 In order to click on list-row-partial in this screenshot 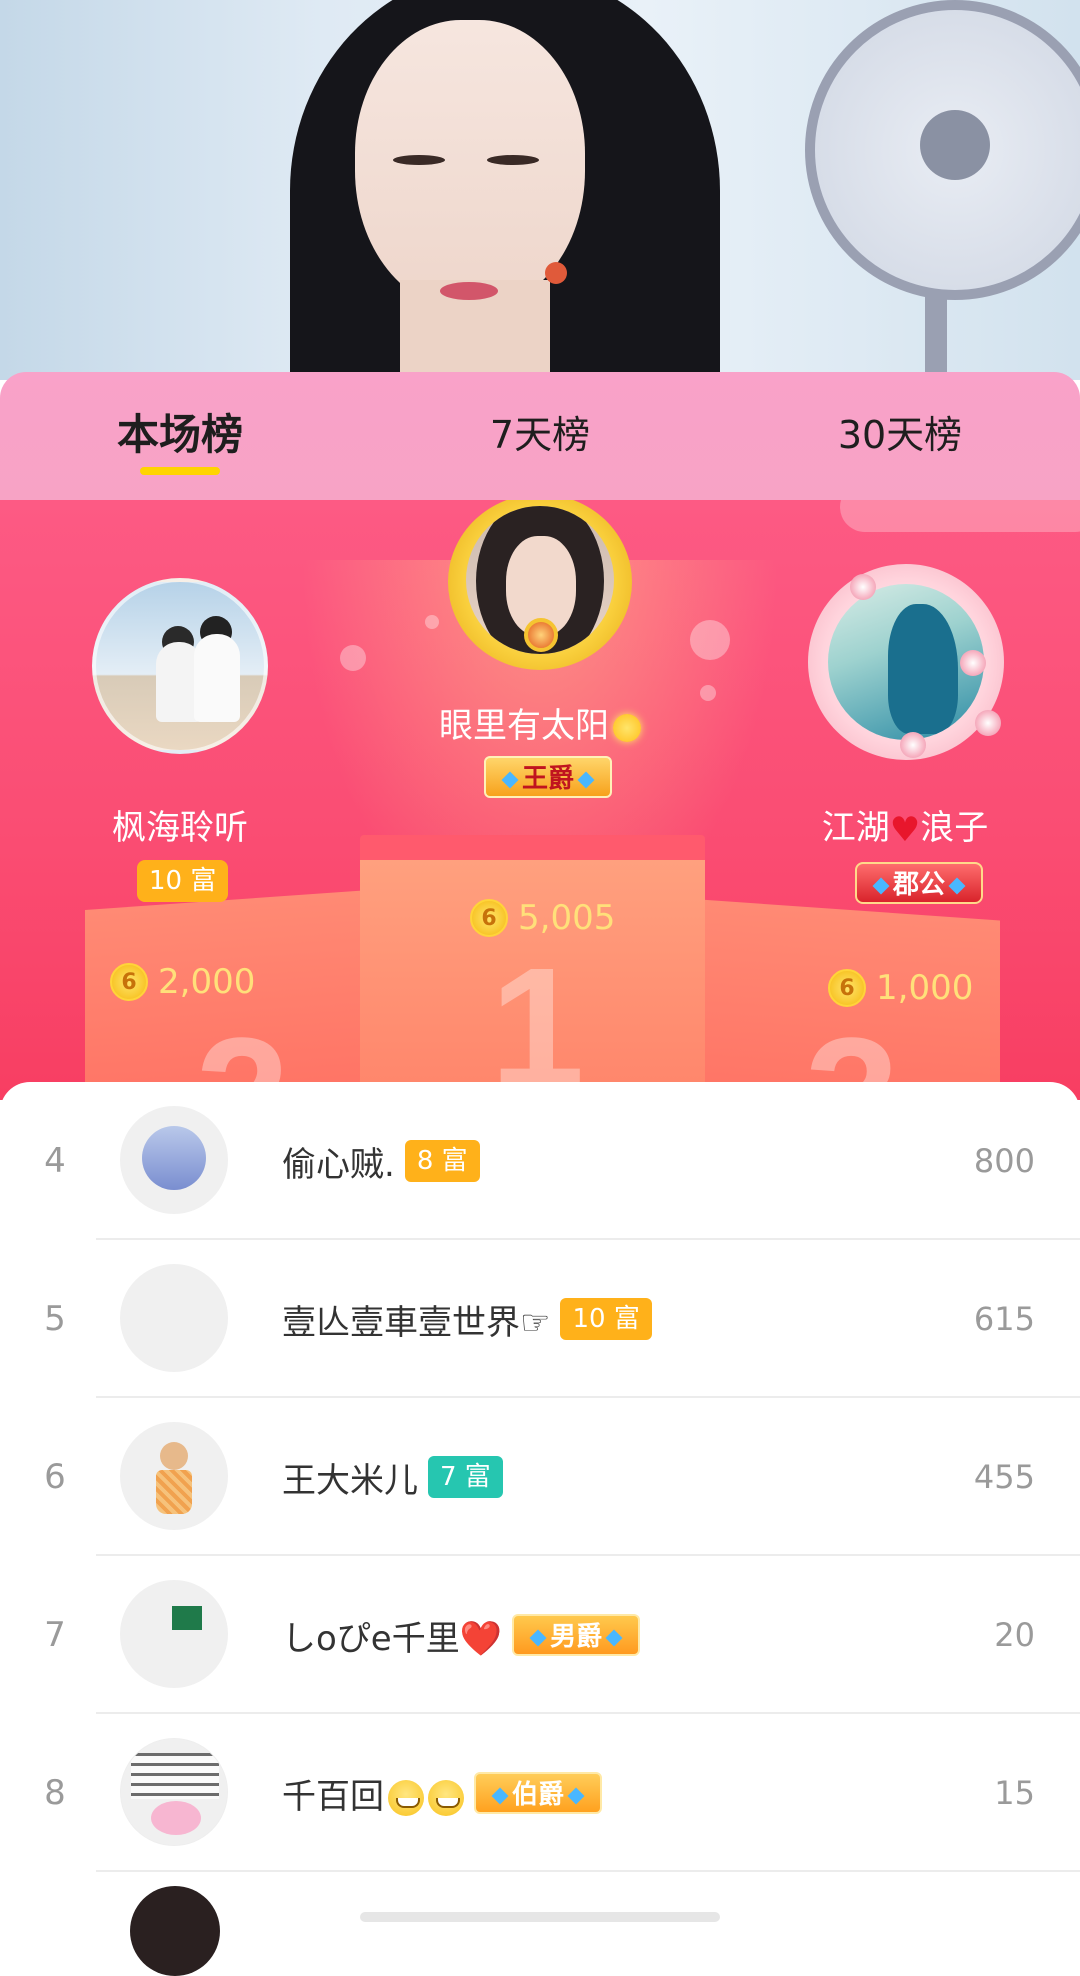, I will do `click(540, 1924)`.